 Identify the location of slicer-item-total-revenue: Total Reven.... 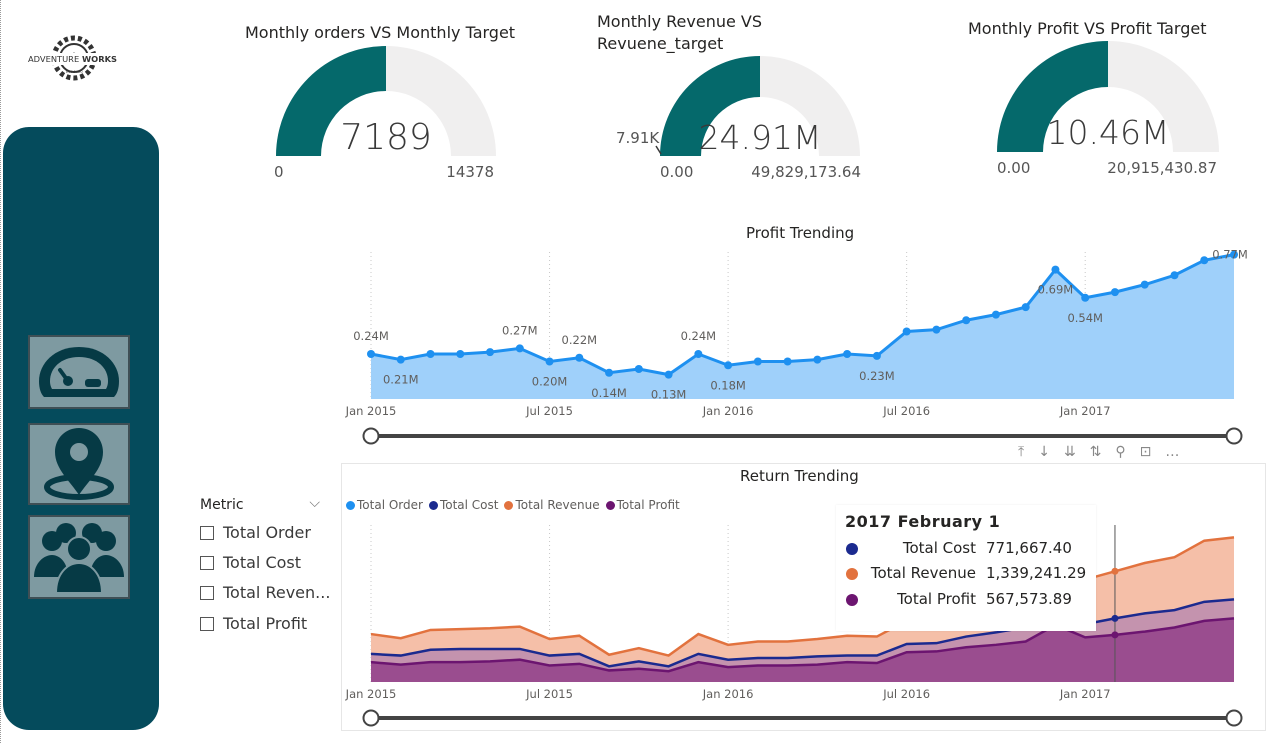
(265, 592).